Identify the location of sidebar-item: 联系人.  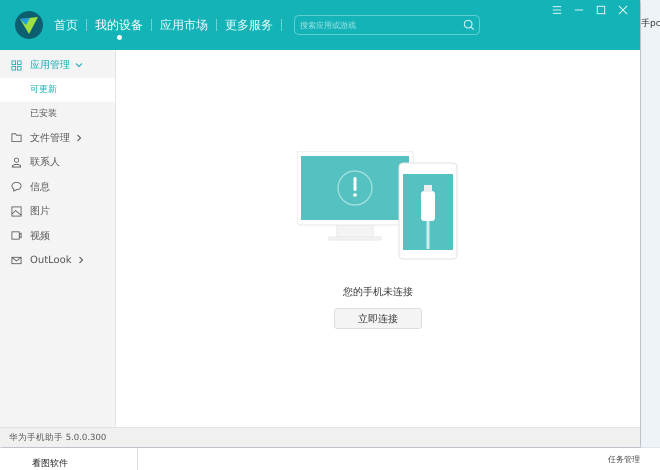
(57, 162).